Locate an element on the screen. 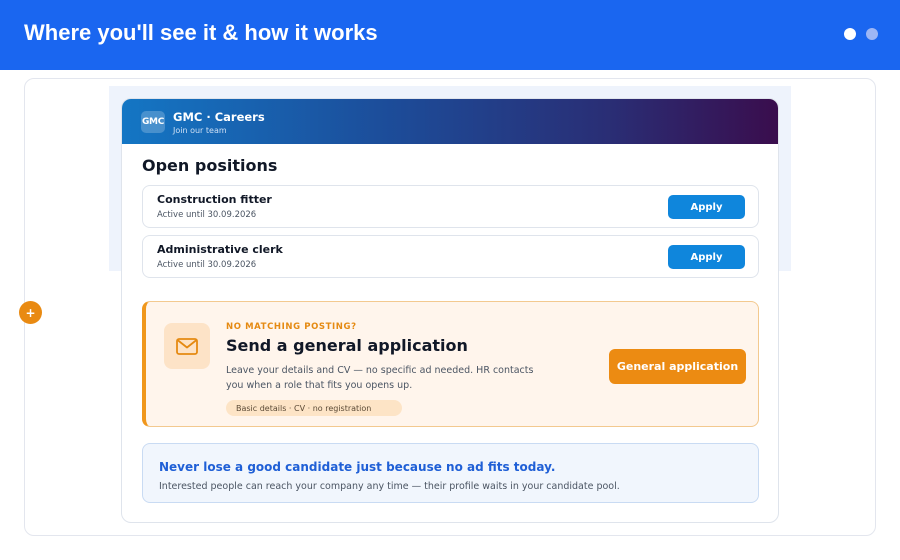 This screenshot has width=900, height=560. general-eyebrow: NO MATCHING POSTING? is located at coordinates (291, 327).